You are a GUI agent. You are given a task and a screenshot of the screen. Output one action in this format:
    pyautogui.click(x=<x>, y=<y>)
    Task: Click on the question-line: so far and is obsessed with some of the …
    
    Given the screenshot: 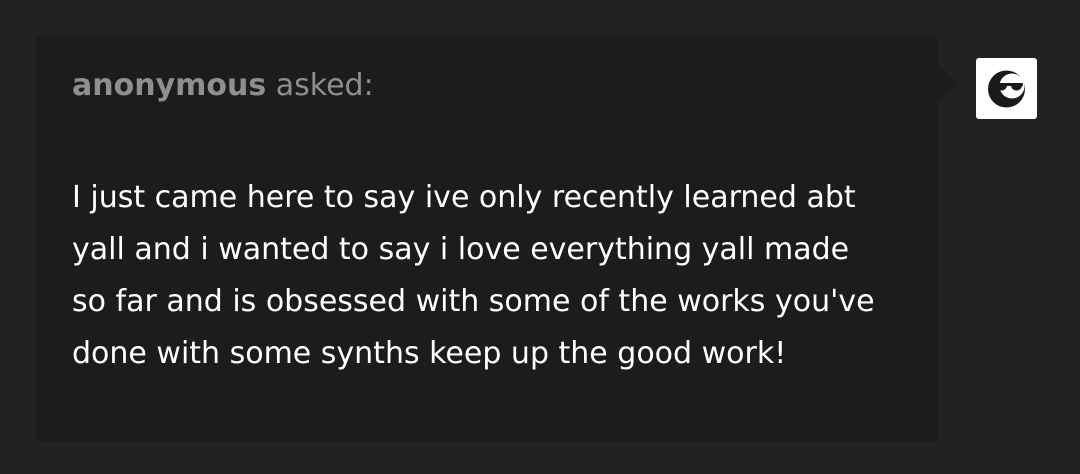 What is the action you would take?
    pyautogui.click(x=473, y=301)
    